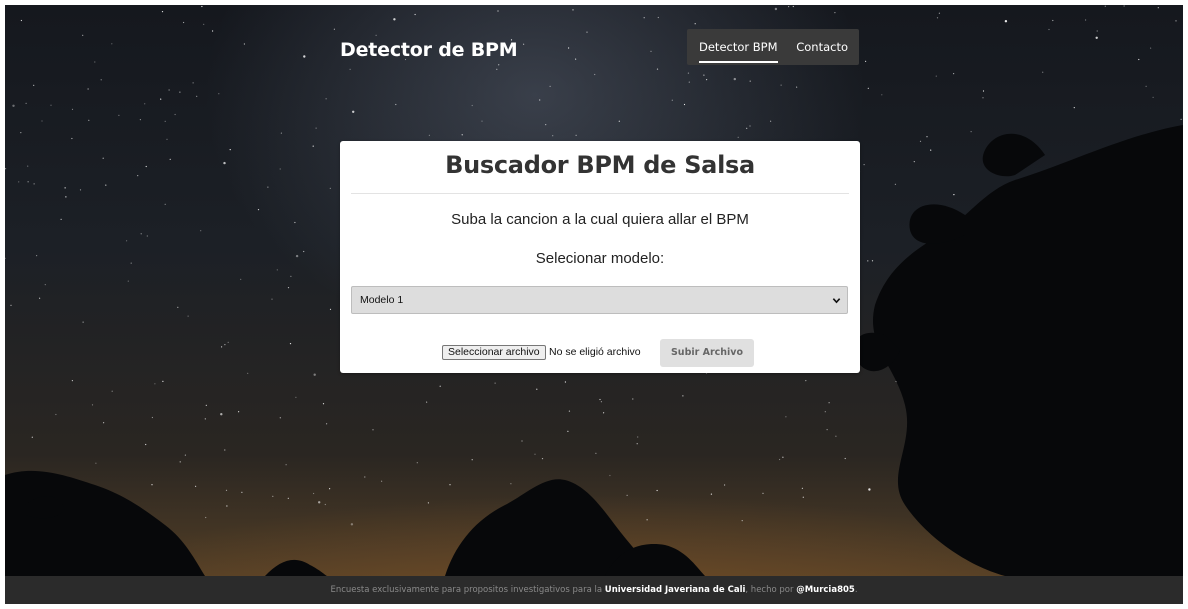 Image resolution: width=1188 pixels, height=609 pixels. What do you see at coordinates (822, 47) in the screenshot?
I see `nav-contacto: Contacto` at bounding box center [822, 47].